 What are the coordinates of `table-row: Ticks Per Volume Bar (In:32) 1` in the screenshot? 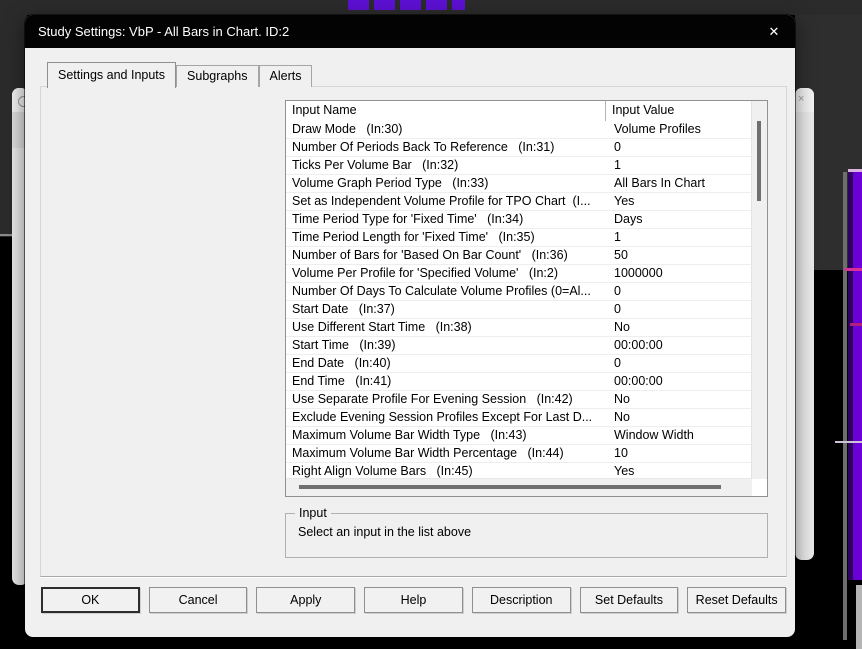 It's located at (519, 166).